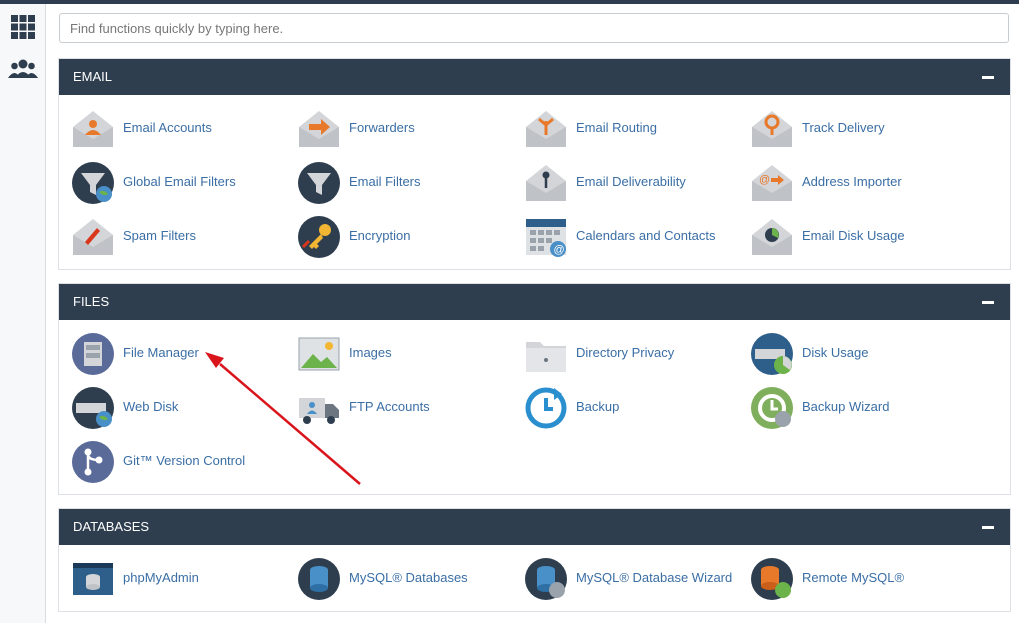 The height and width of the screenshot is (623, 1019). Describe the element at coordinates (398, 579) in the screenshot. I see `mysql-databases-link: MySQL® Databases` at that location.